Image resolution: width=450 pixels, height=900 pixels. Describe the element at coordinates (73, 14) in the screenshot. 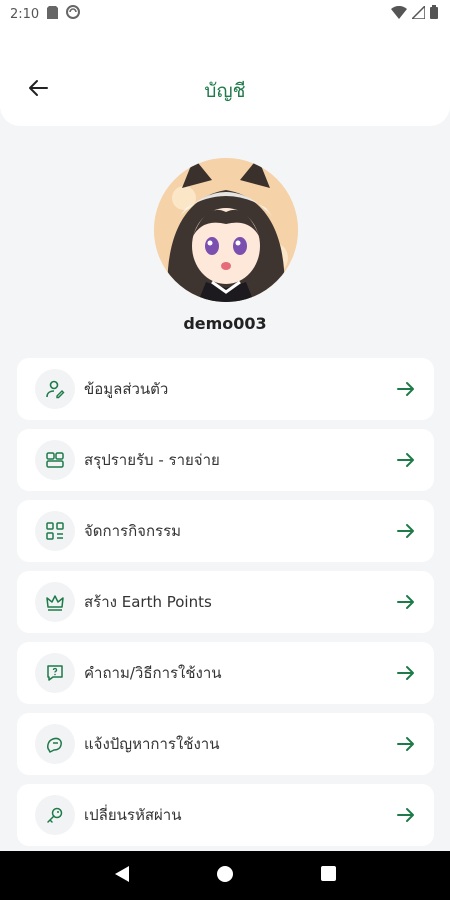

I see `sync-icon` at that location.